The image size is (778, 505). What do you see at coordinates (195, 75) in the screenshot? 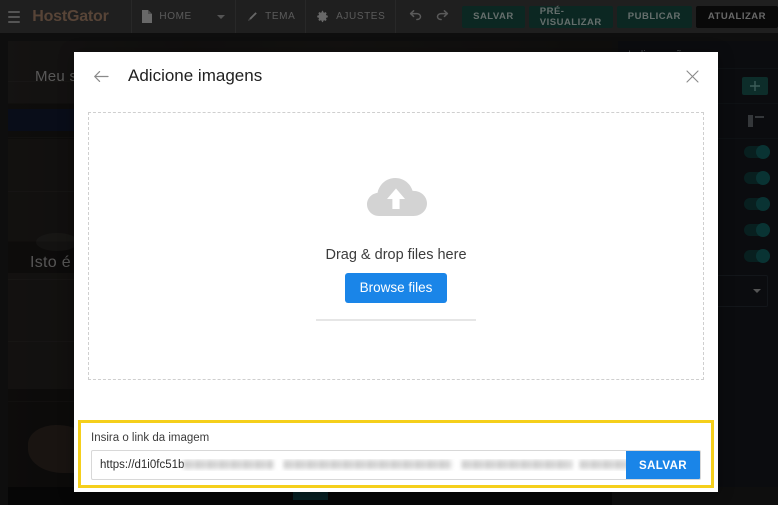
I see `page-title: Adicione imagens` at bounding box center [195, 75].